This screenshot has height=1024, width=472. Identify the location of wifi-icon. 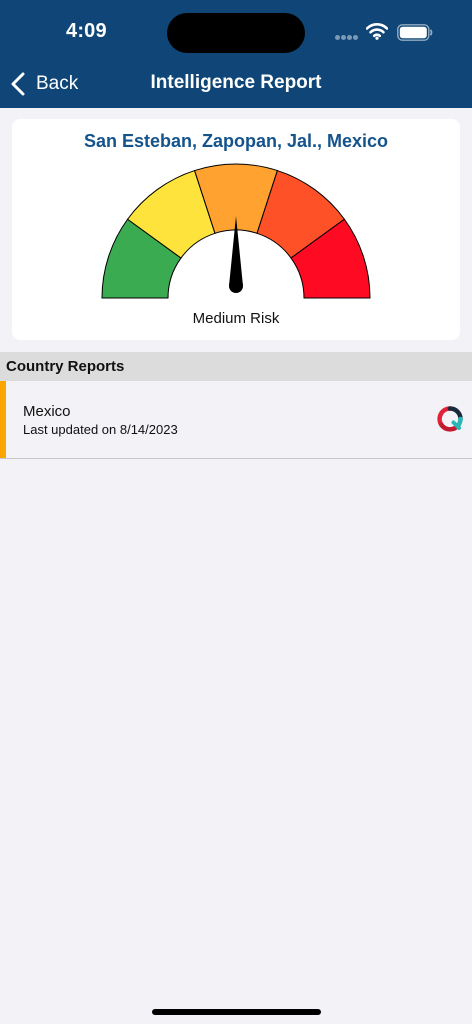
(377, 31).